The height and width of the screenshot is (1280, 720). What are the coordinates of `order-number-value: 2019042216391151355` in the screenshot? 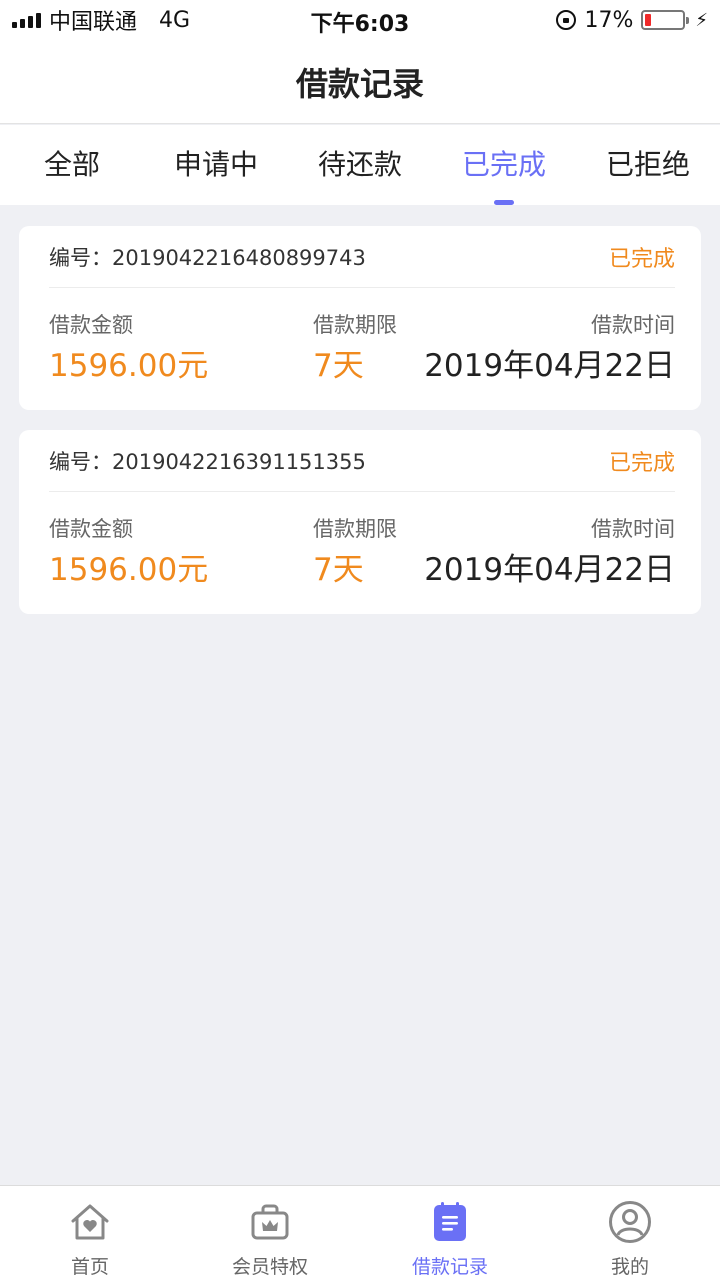 It's located at (239, 461).